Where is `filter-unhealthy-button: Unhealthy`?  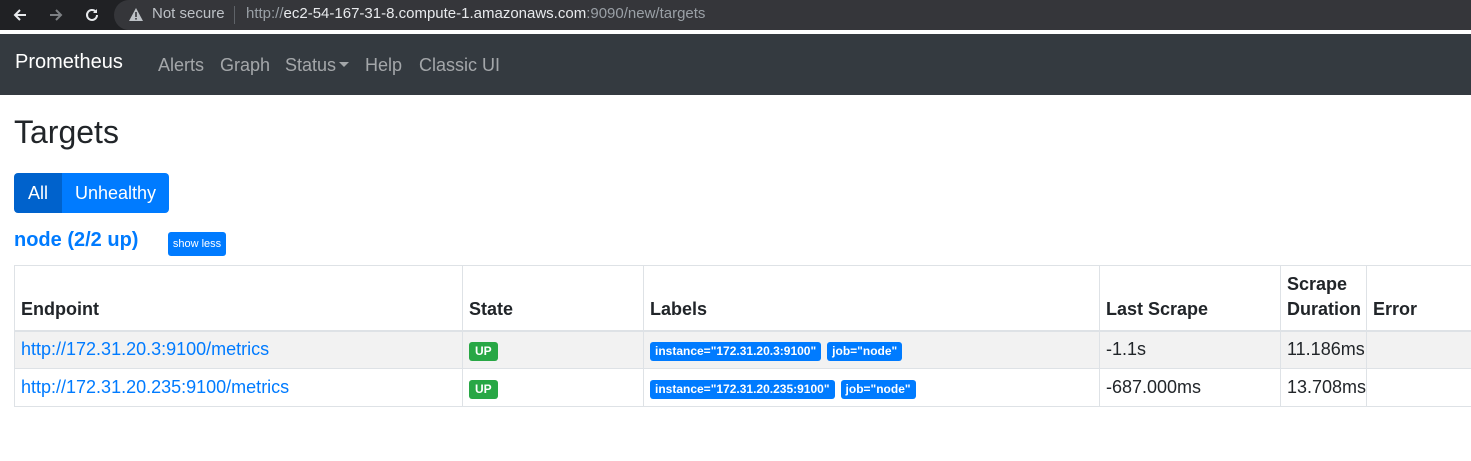
filter-unhealthy-button: Unhealthy is located at coordinates (115, 193).